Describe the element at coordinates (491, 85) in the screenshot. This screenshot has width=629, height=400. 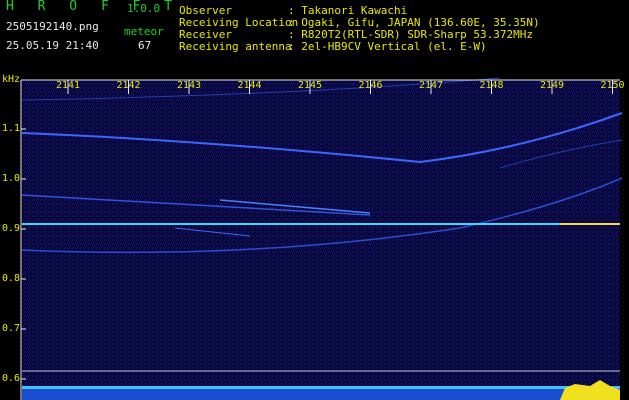
I see `x-tick-label: 2148` at that location.